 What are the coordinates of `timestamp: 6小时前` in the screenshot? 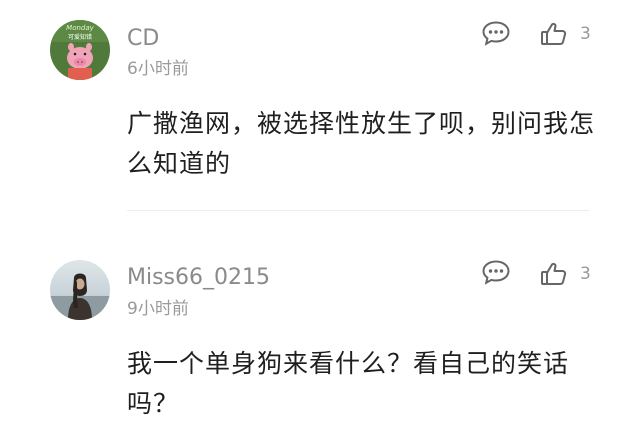 It's located at (158, 69).